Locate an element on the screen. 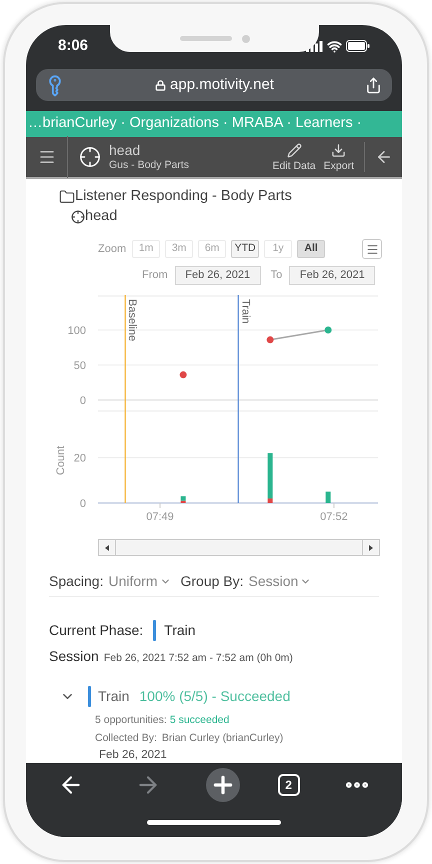  phase-label: Train is located at coordinates (245, 311).